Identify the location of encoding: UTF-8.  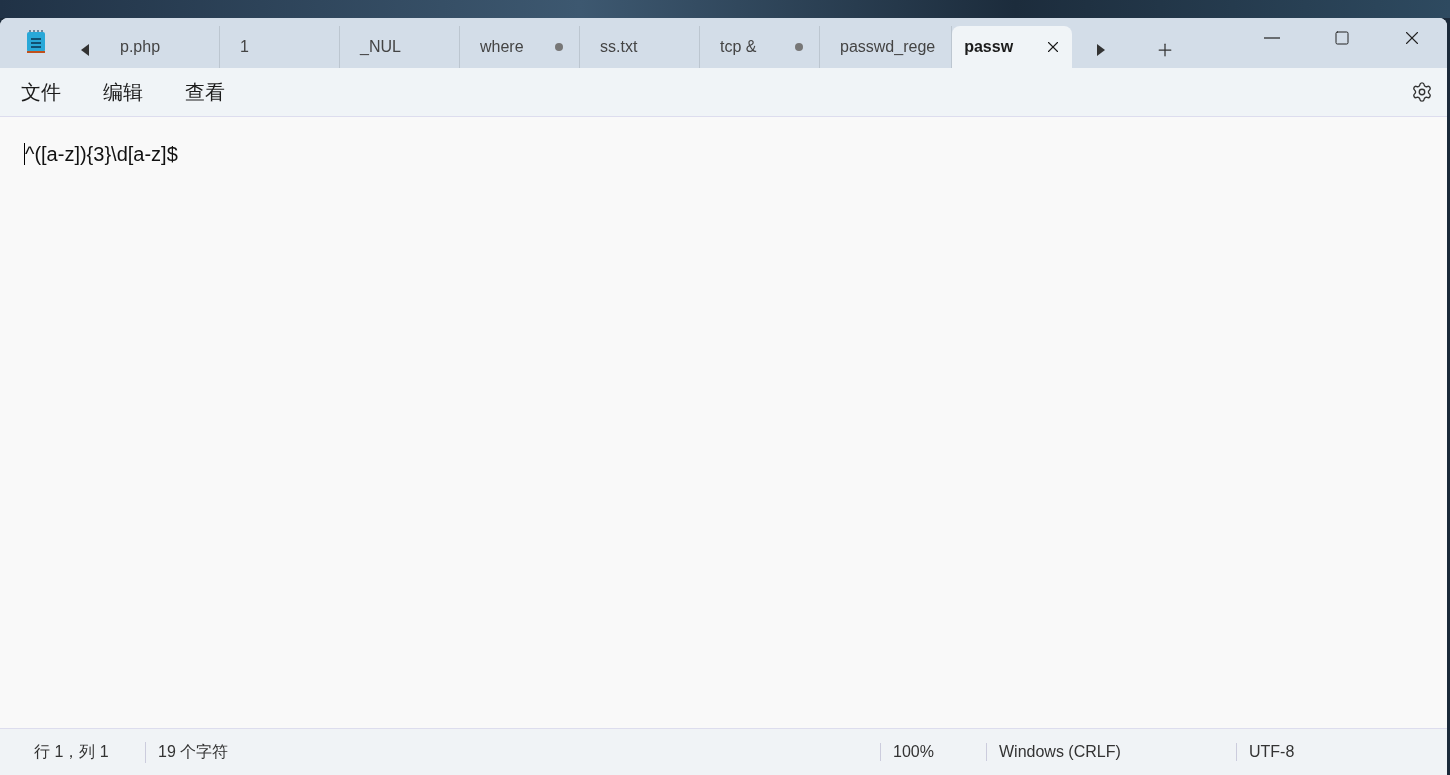
(1271, 752).